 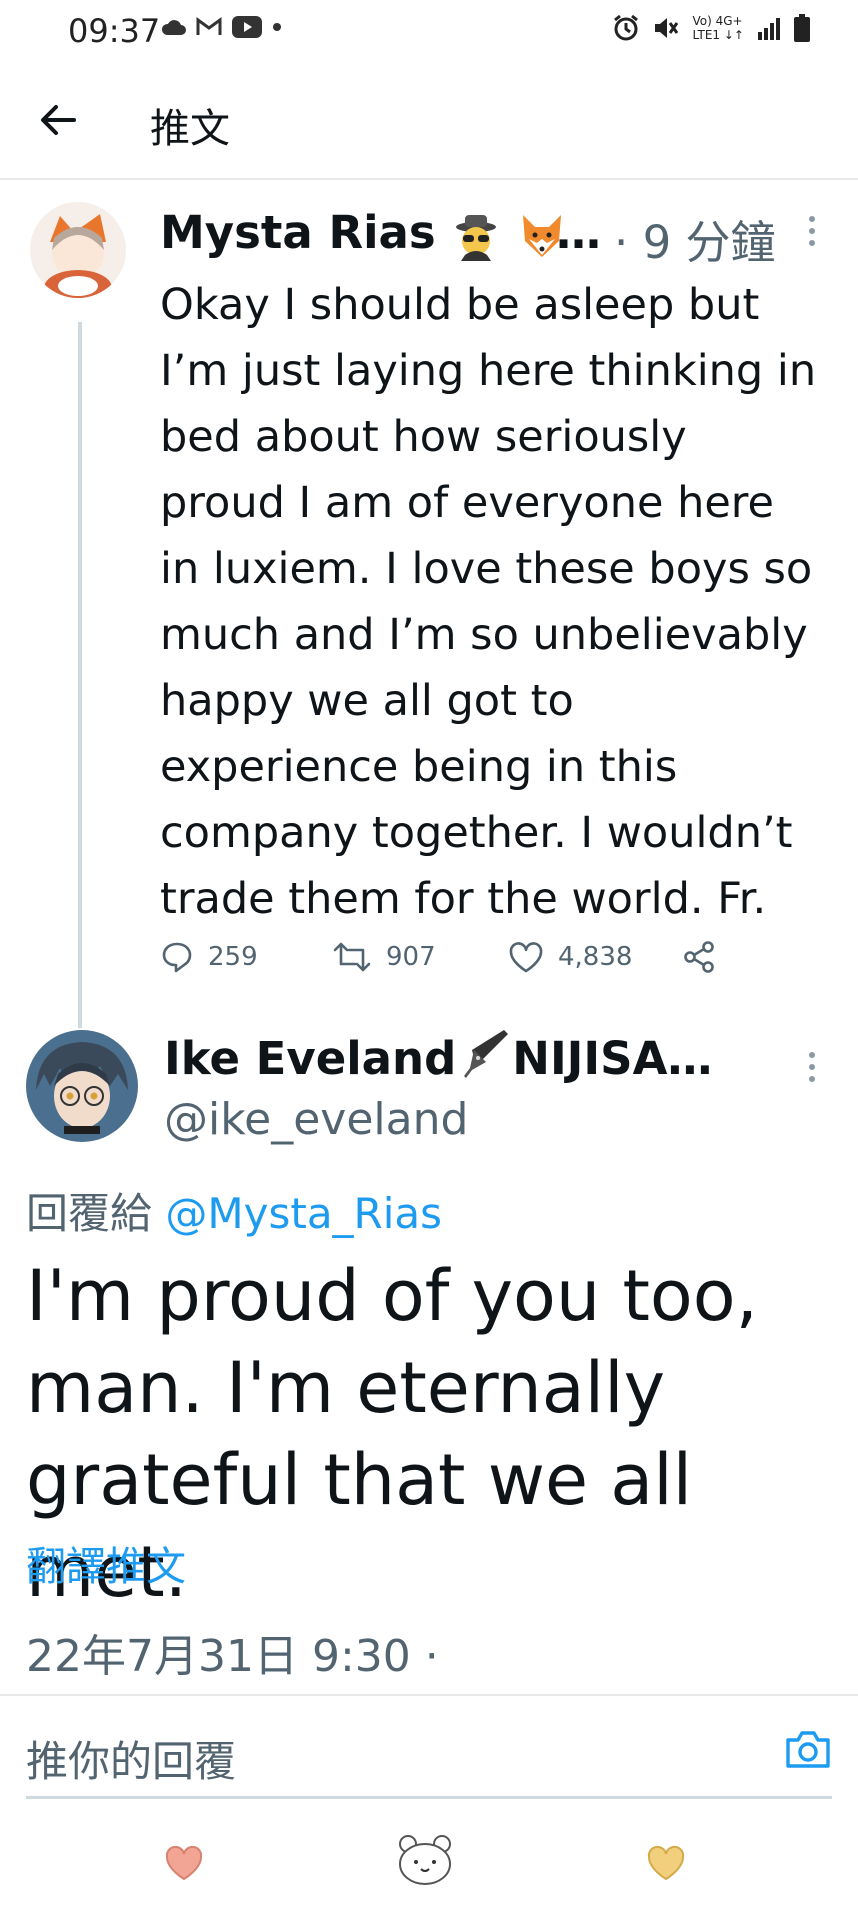 What do you see at coordinates (718, 28) in the screenshot?
I see `network-label: Vo) 4G+ LTE1 ↓↑` at bounding box center [718, 28].